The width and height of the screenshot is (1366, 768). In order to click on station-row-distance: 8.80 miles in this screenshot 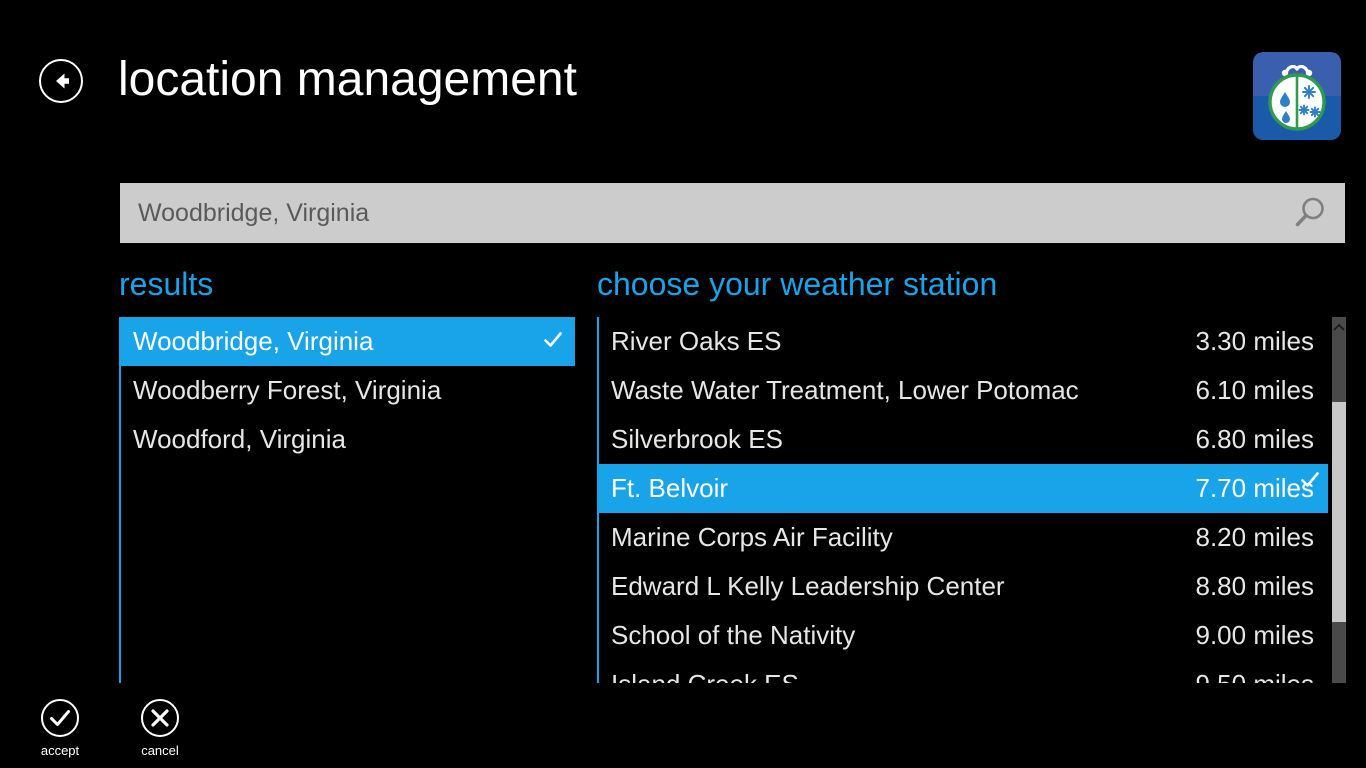, I will do `click(1255, 586)`.